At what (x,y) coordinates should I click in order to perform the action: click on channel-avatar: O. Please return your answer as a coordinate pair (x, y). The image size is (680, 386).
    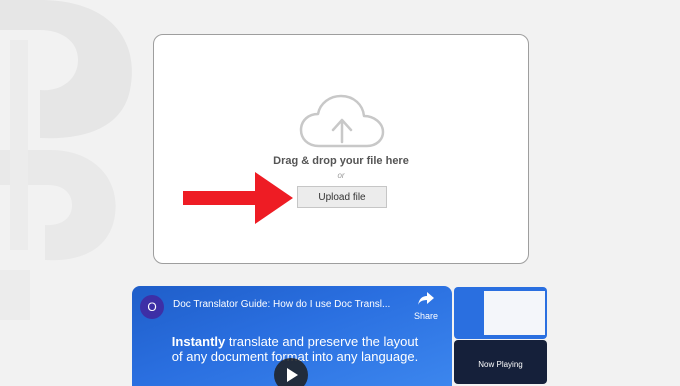
    Looking at the image, I should click on (152, 307).